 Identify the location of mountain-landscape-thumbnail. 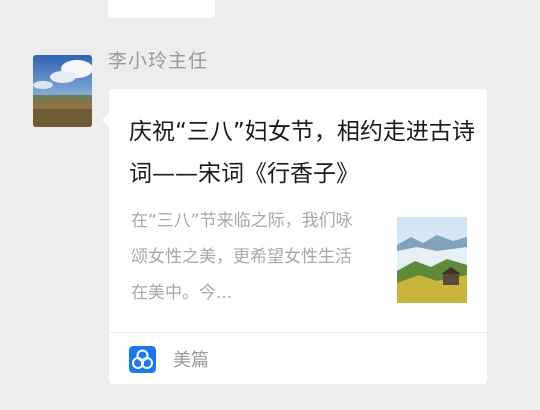
(432, 260).